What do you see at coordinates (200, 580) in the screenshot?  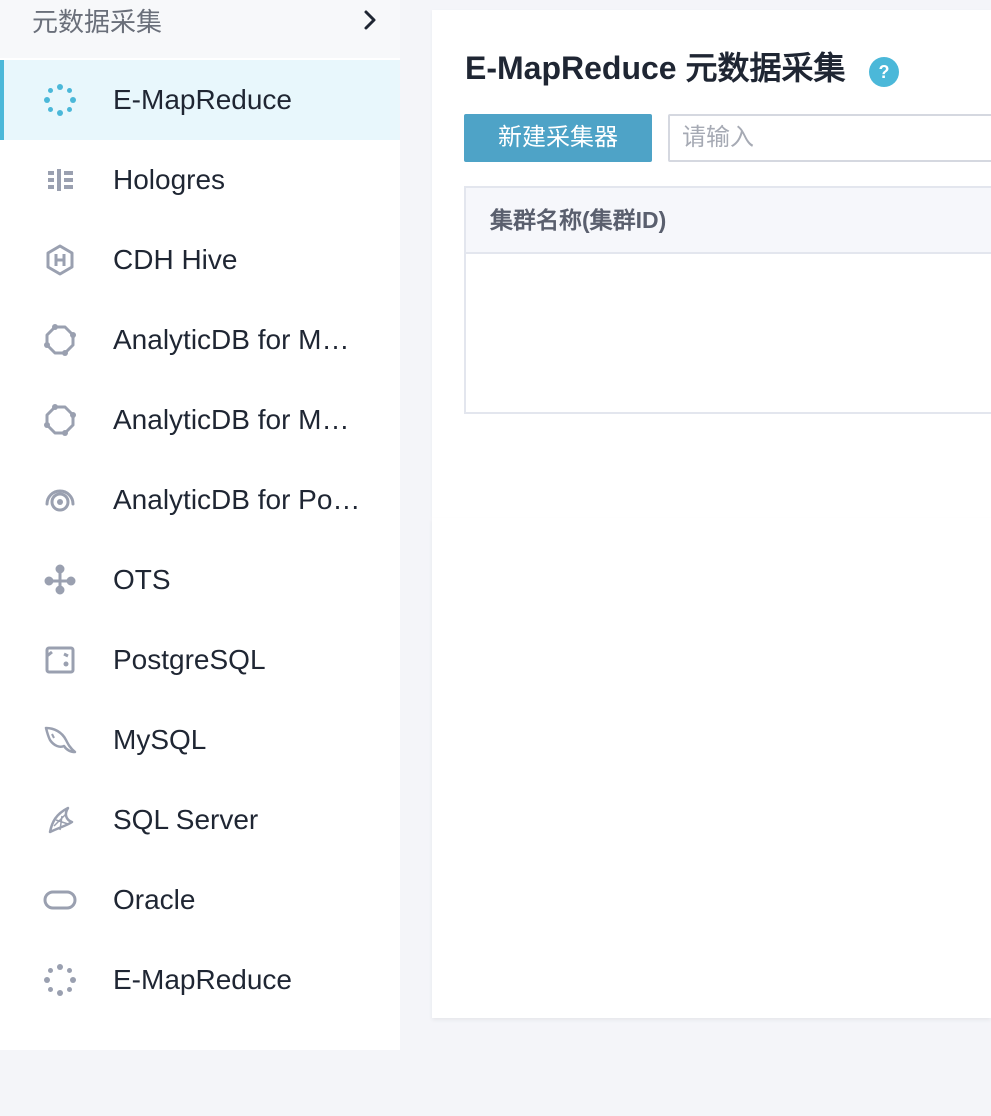 I see `sidebar-item-ots: OTS` at bounding box center [200, 580].